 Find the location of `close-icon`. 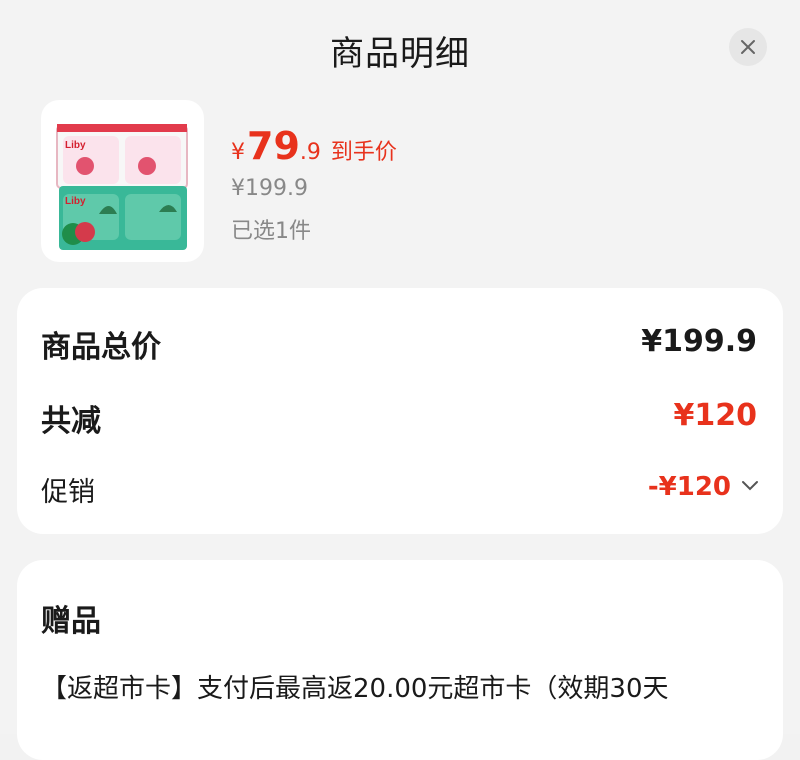

close-icon is located at coordinates (748, 47).